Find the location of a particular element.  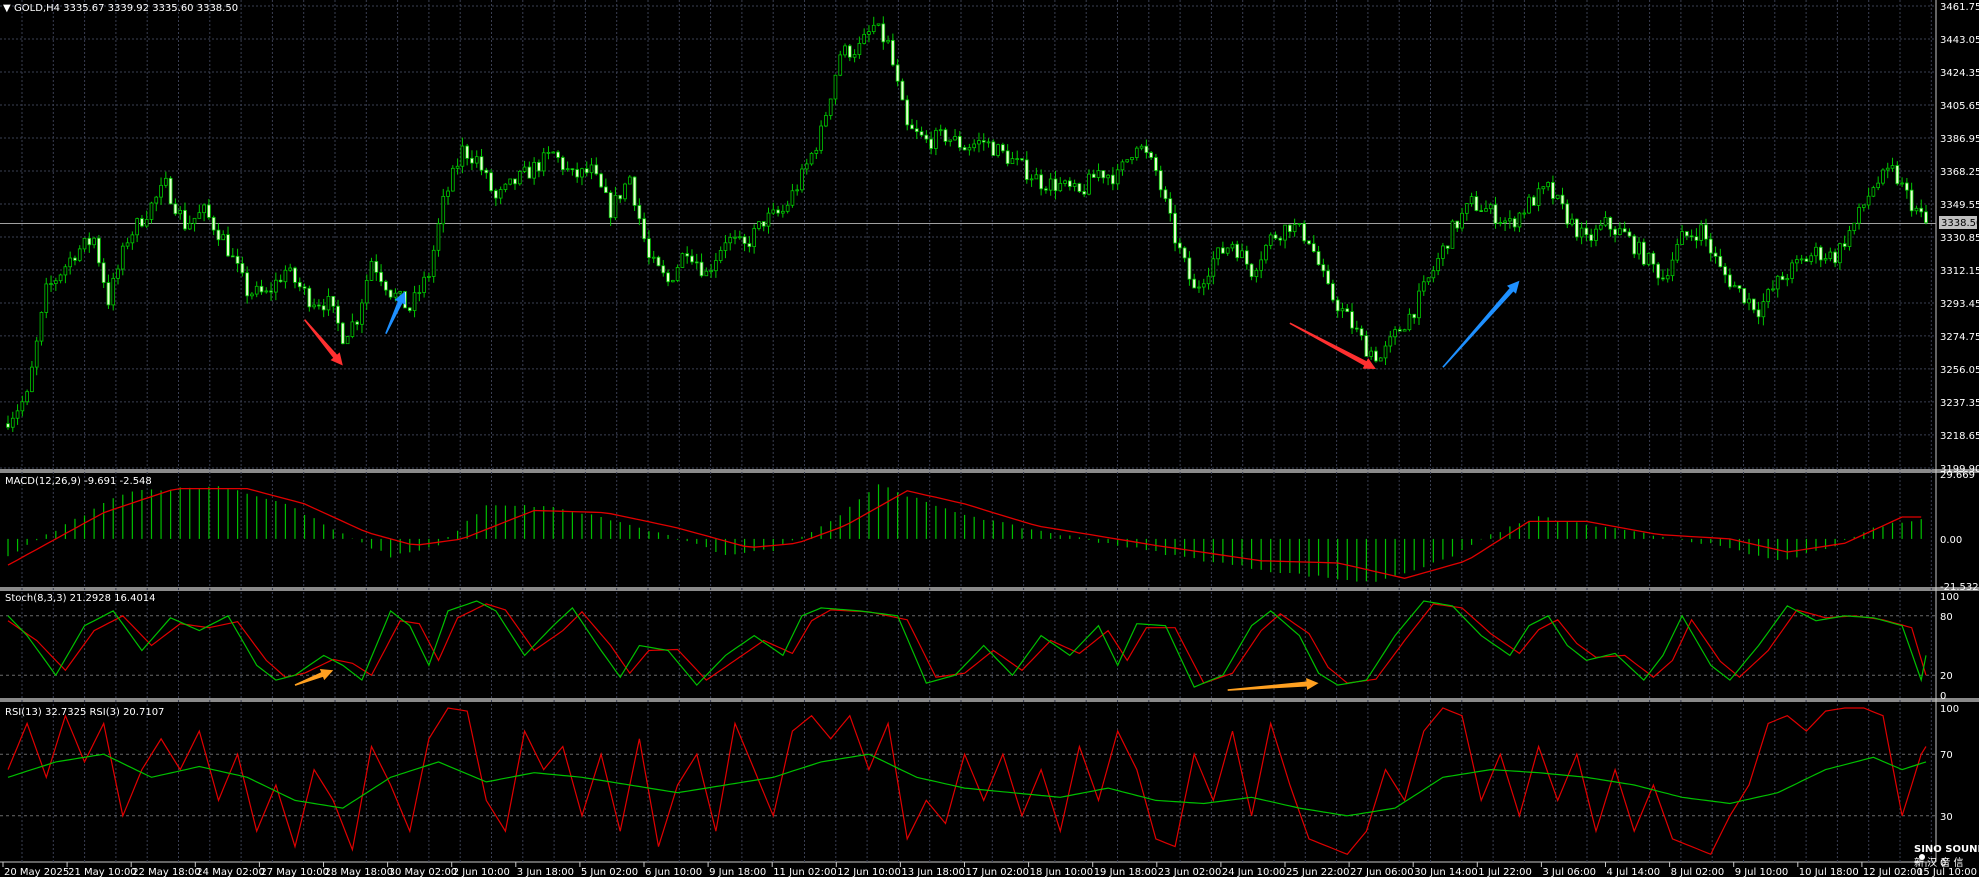

time-tick-label: 24 May 02:00 is located at coordinates (230, 872).